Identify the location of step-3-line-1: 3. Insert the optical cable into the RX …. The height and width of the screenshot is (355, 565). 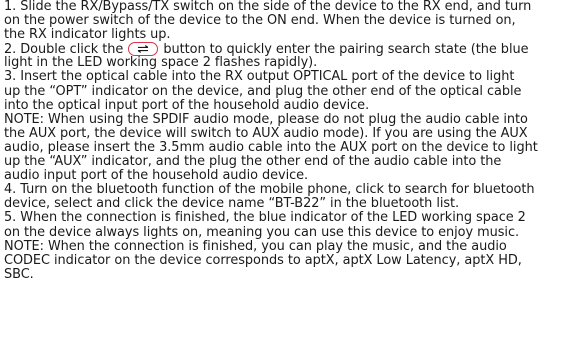
(259, 77).